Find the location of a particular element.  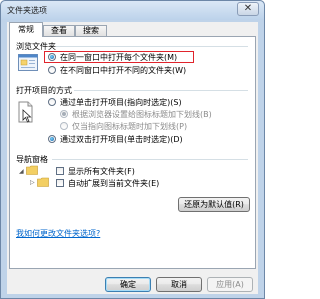

restore-defaults-button: 还原为默认值(R) is located at coordinates (214, 204).